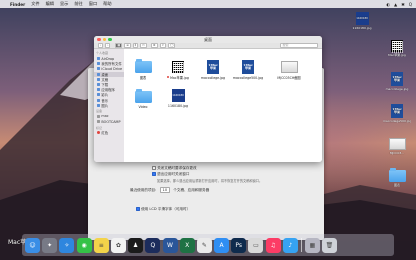 The width and height of the screenshot is (416, 260). What do you see at coordinates (170, 245) in the screenshot?
I see `dock-word-icon: W` at bounding box center [170, 245].